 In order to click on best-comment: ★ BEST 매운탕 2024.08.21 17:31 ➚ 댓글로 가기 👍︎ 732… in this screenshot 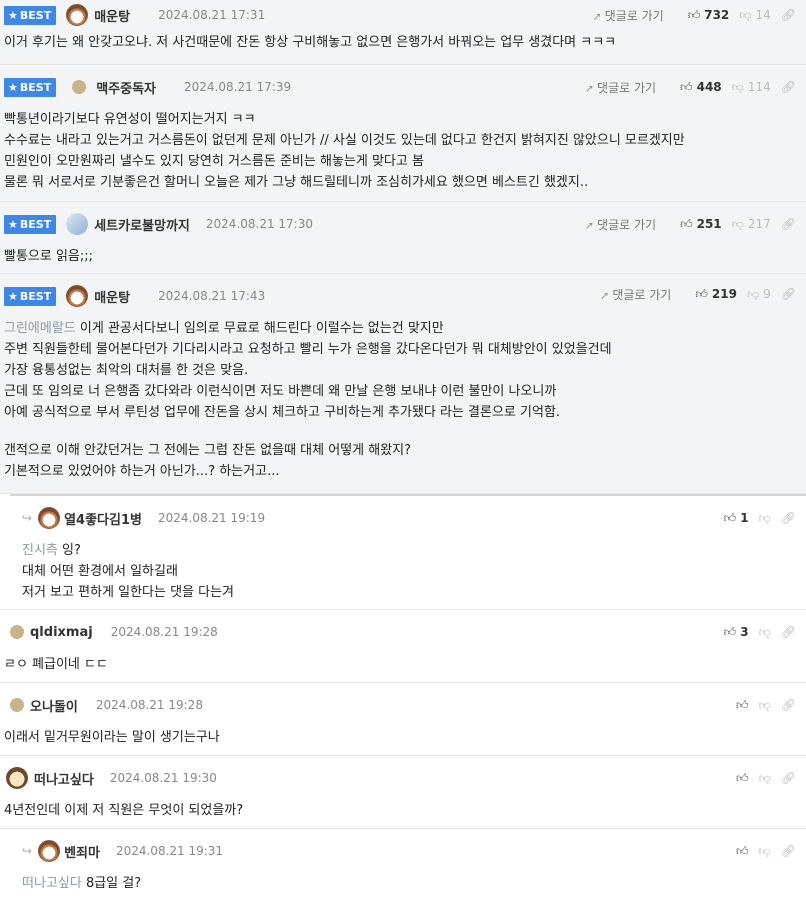, I will do `click(403, 32)`.